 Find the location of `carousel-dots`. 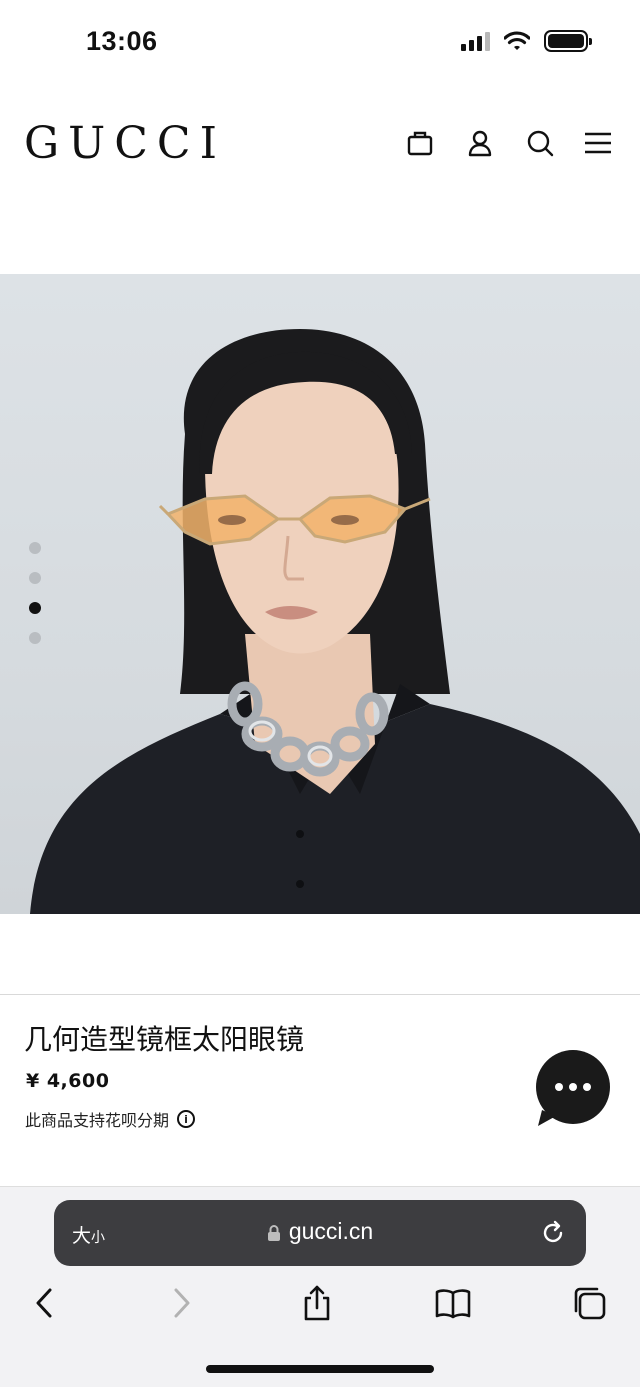

carousel-dots is located at coordinates (35, 593).